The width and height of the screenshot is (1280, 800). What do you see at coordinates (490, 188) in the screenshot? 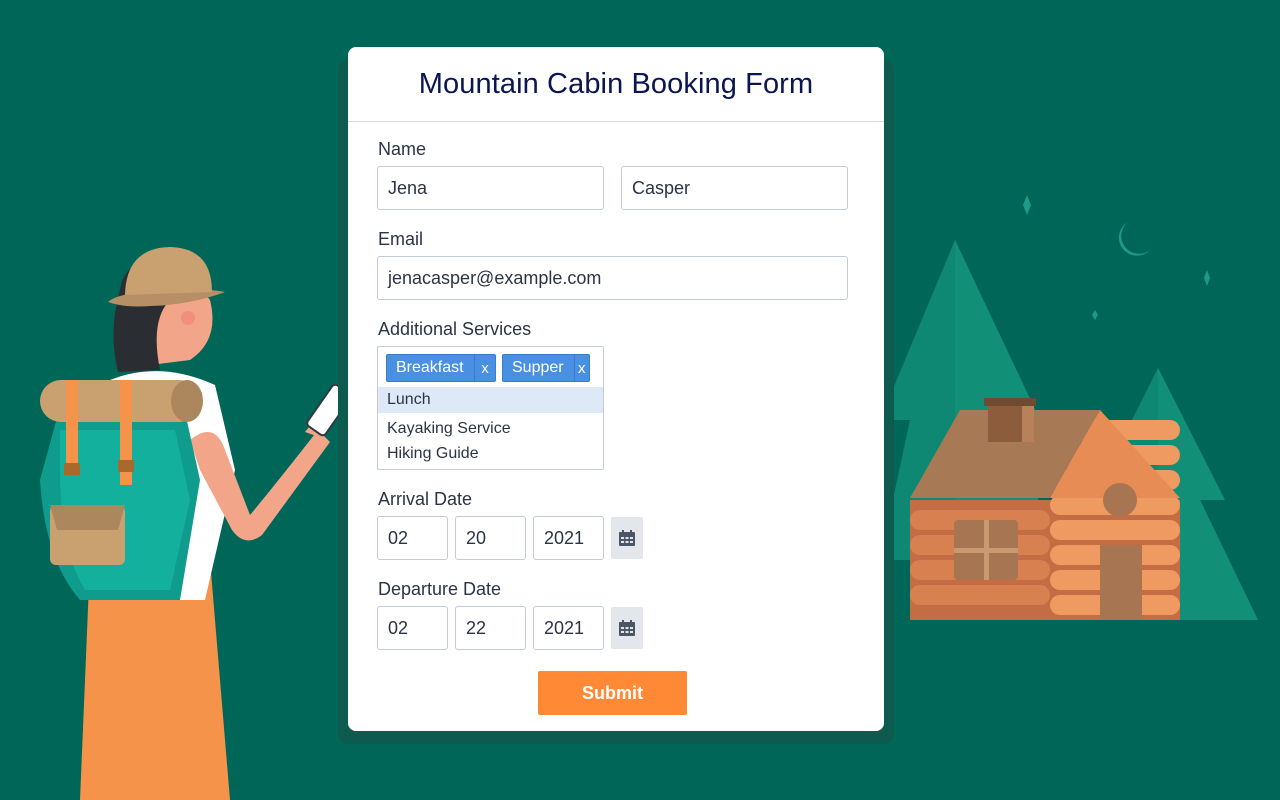
I see `first-name-field: Jena` at bounding box center [490, 188].